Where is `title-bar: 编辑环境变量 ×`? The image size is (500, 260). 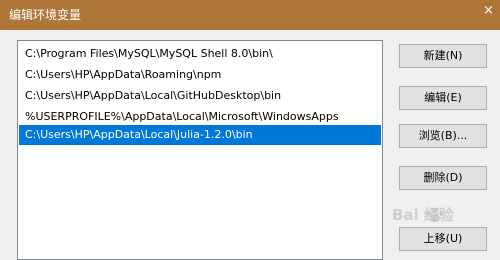
title-bar: 编辑环境变量 × is located at coordinates (250, 15).